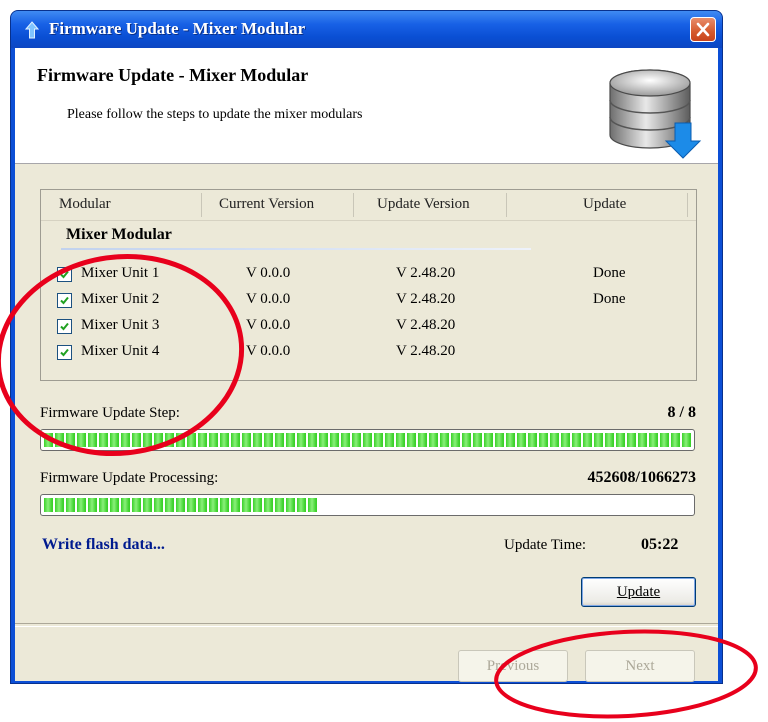 The image size is (768, 722). I want to click on column-modular: Modular, so click(85, 204).